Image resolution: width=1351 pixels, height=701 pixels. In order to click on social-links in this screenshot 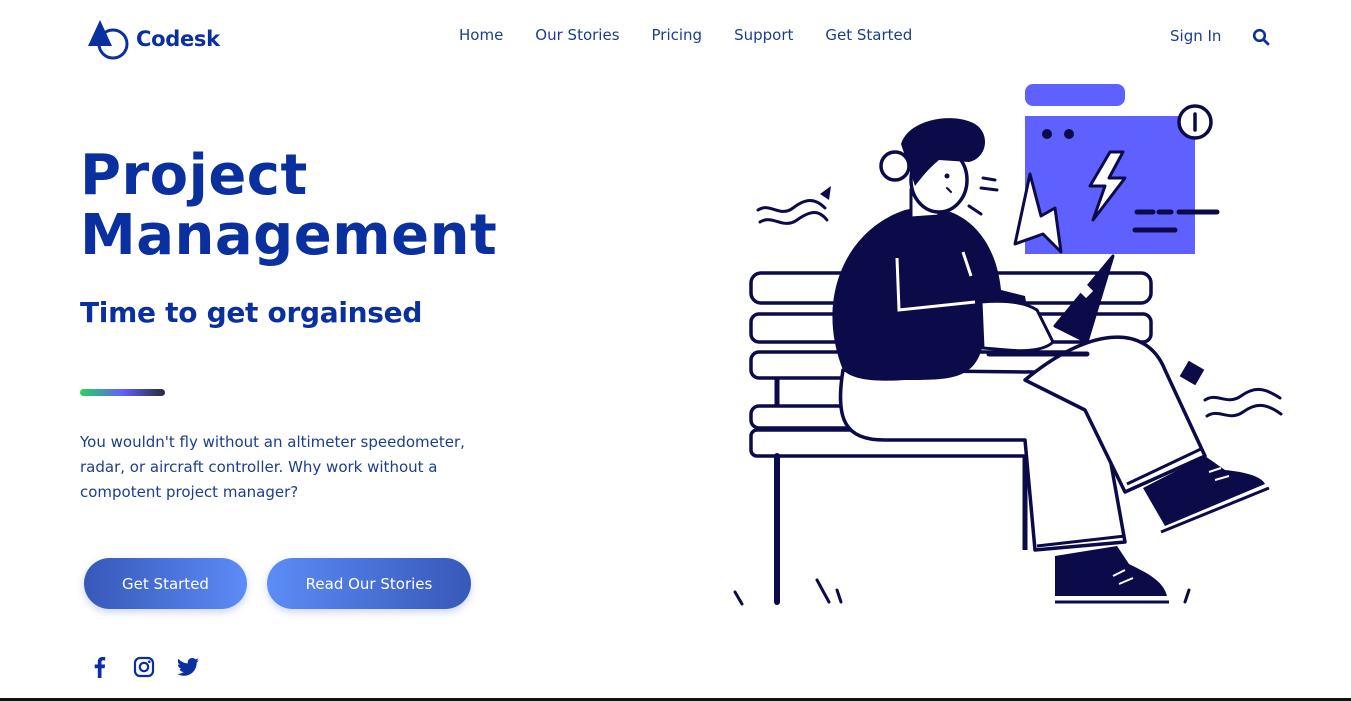, I will do `click(154, 667)`.